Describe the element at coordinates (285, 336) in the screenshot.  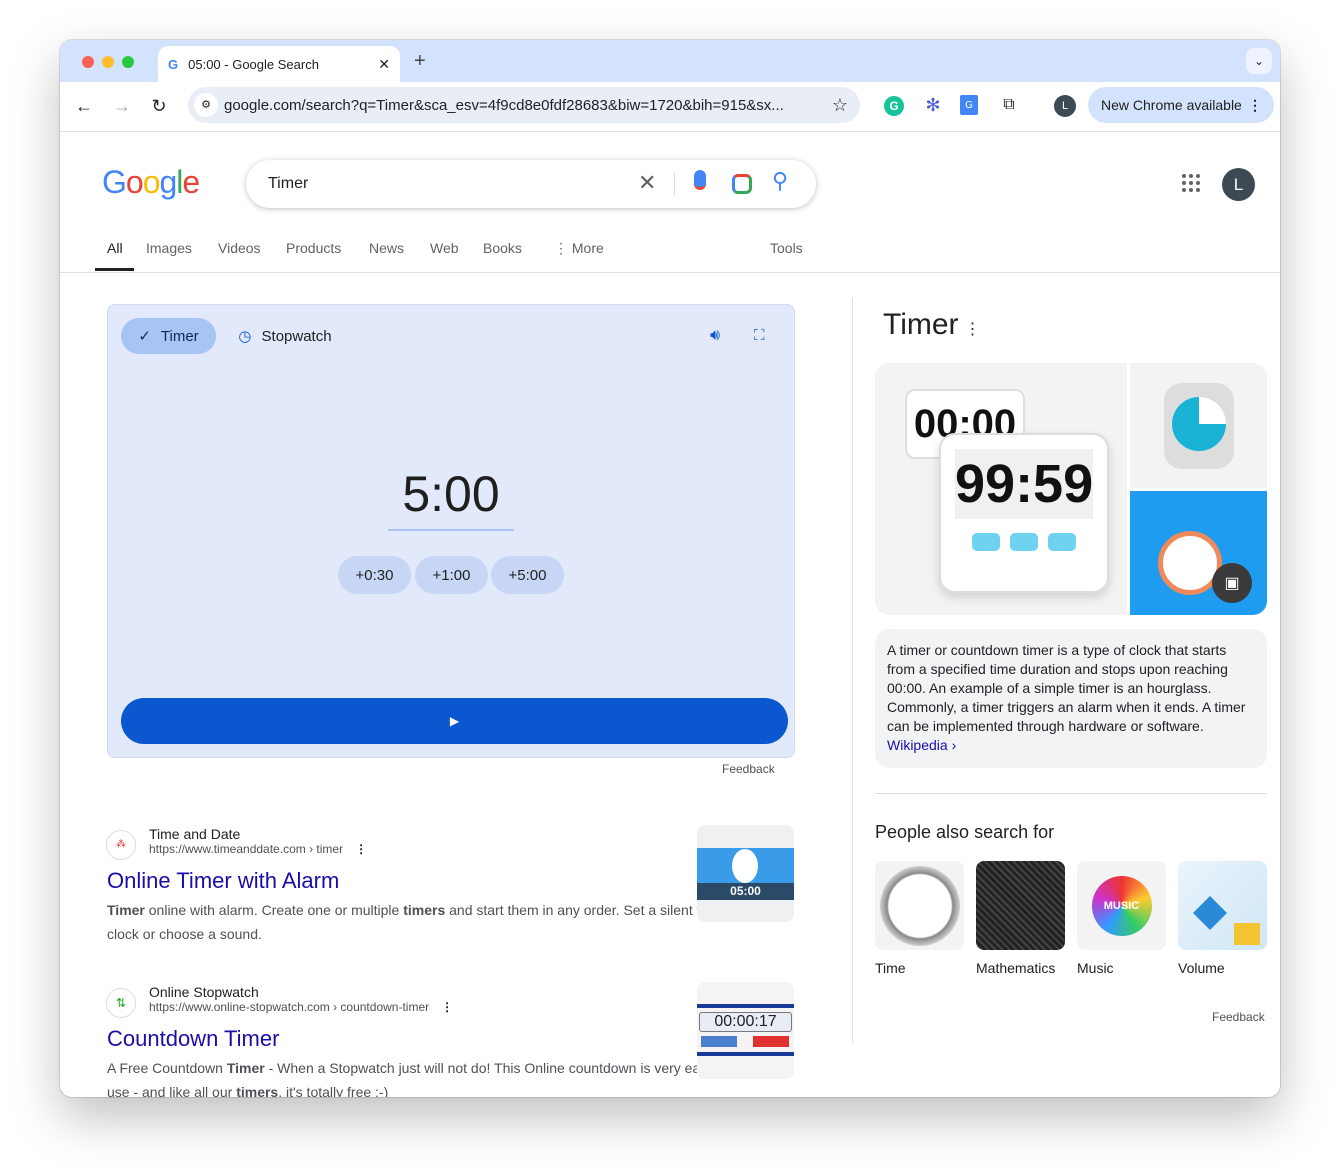
I see `stopwatch-mode-button: ◷ Stopwatch` at that location.